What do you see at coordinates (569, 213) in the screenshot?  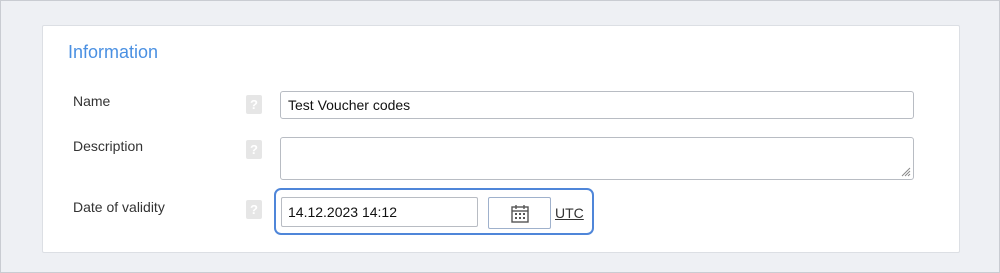 I see `timezone-link: UTC` at bounding box center [569, 213].